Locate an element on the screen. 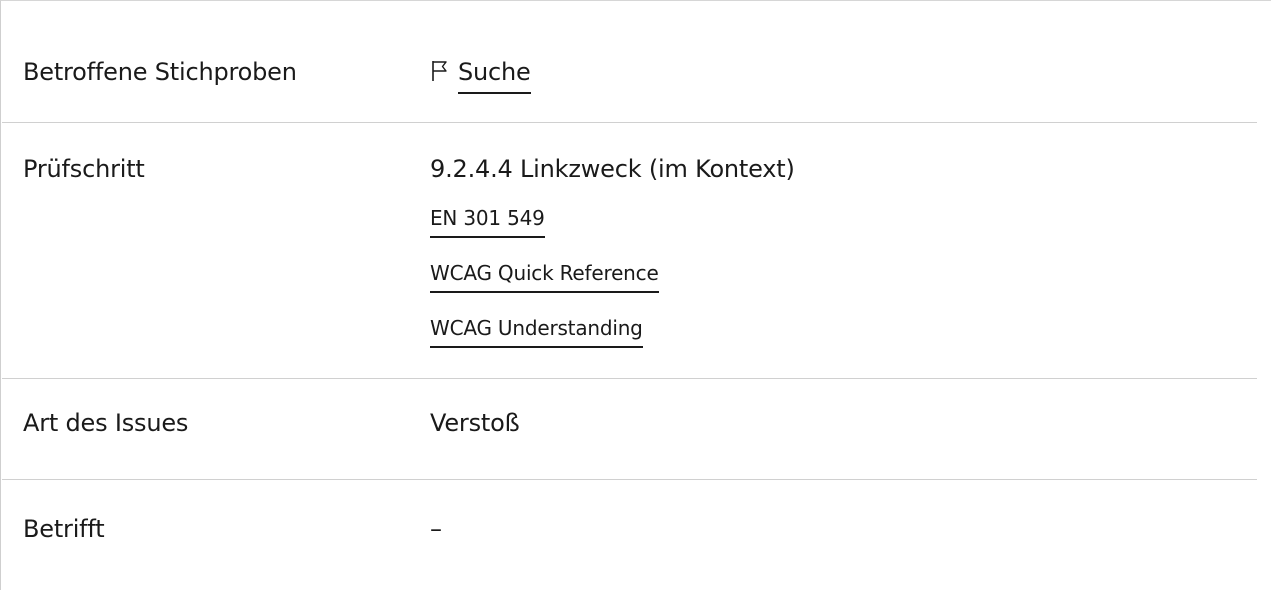  issue-type-value: Verstoß is located at coordinates (475, 423).